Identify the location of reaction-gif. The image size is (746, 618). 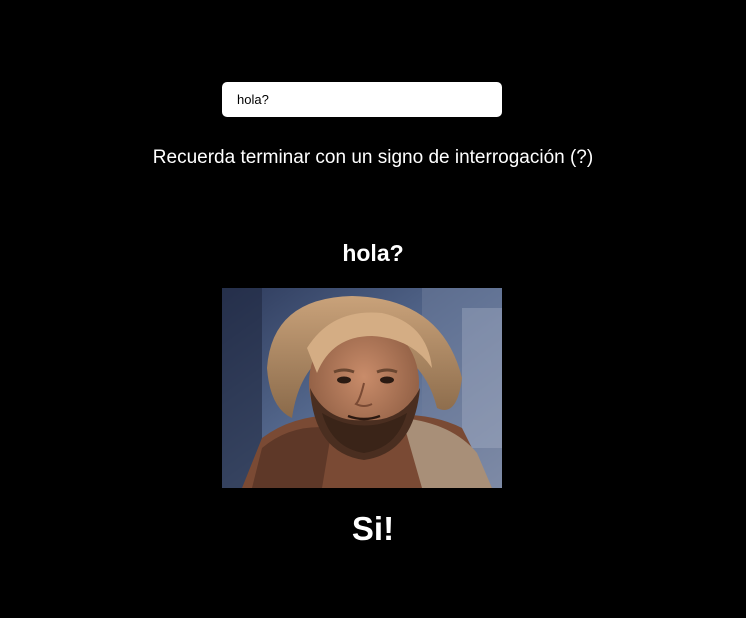
(362, 388).